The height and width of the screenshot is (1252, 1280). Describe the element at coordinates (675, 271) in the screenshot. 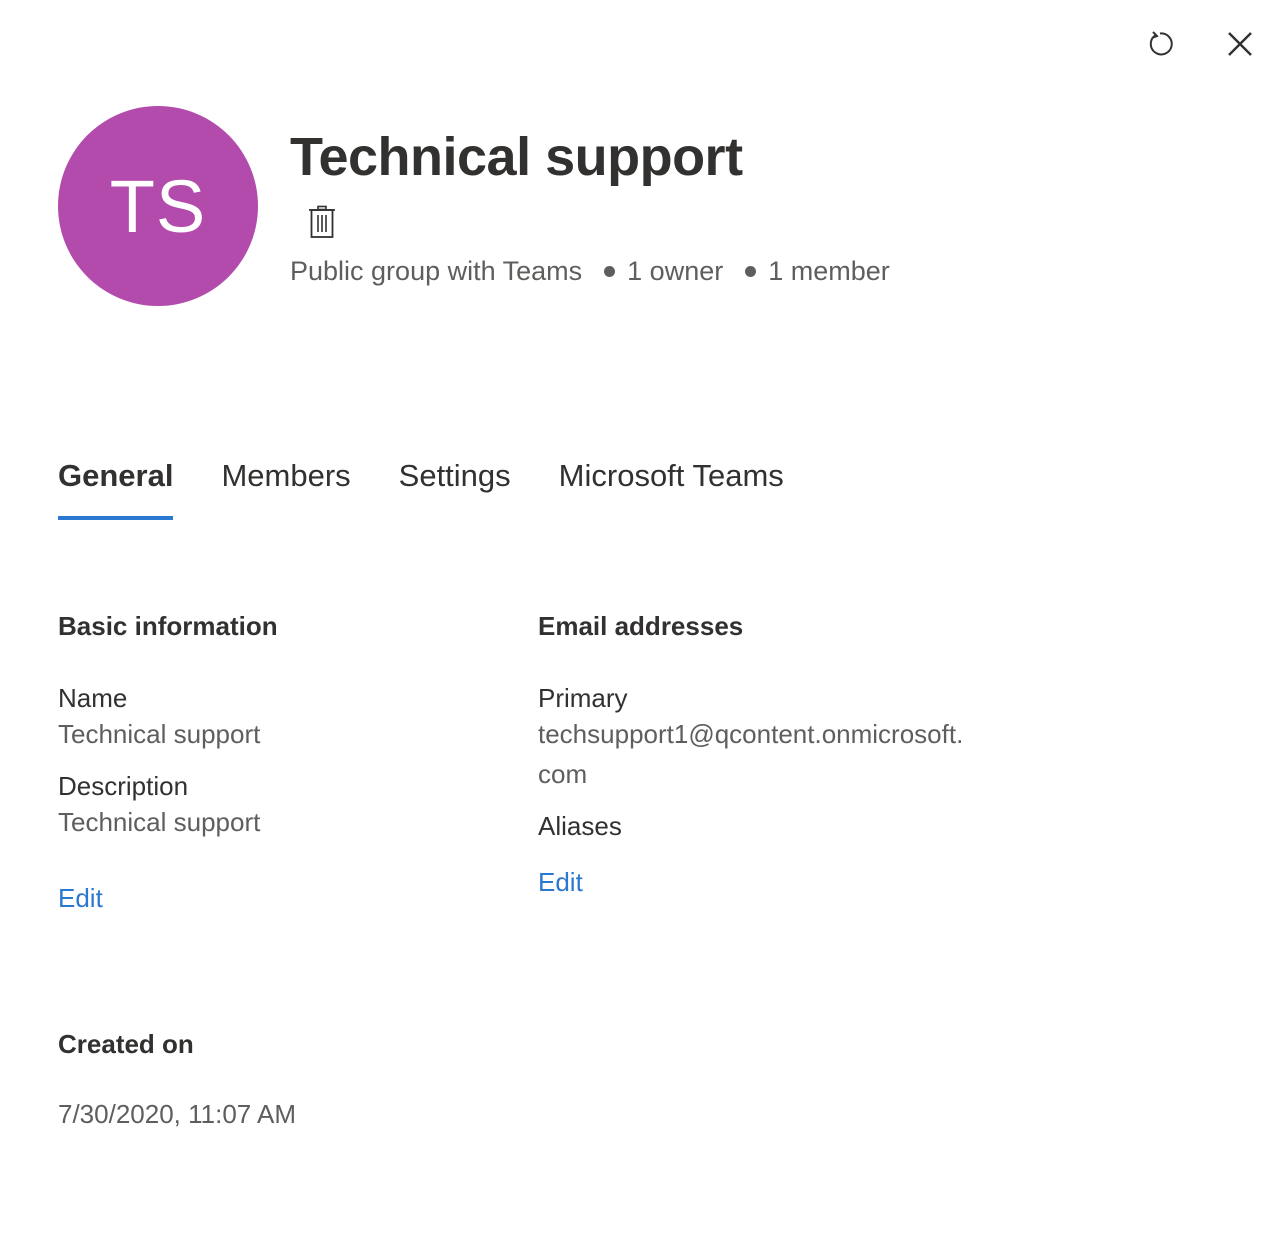

I see `owner-count: 1 owner` at that location.